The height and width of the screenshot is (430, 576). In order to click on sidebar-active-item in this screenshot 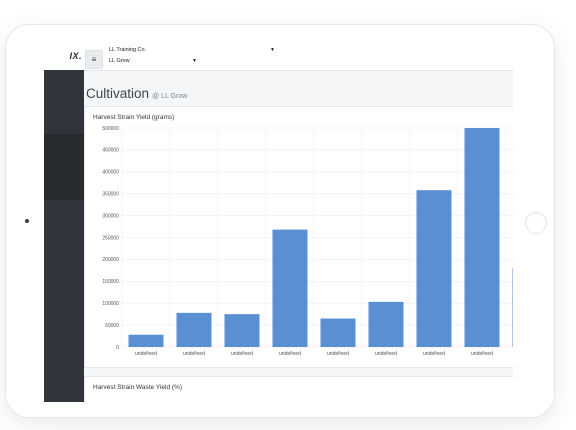, I will do `click(64, 167)`.